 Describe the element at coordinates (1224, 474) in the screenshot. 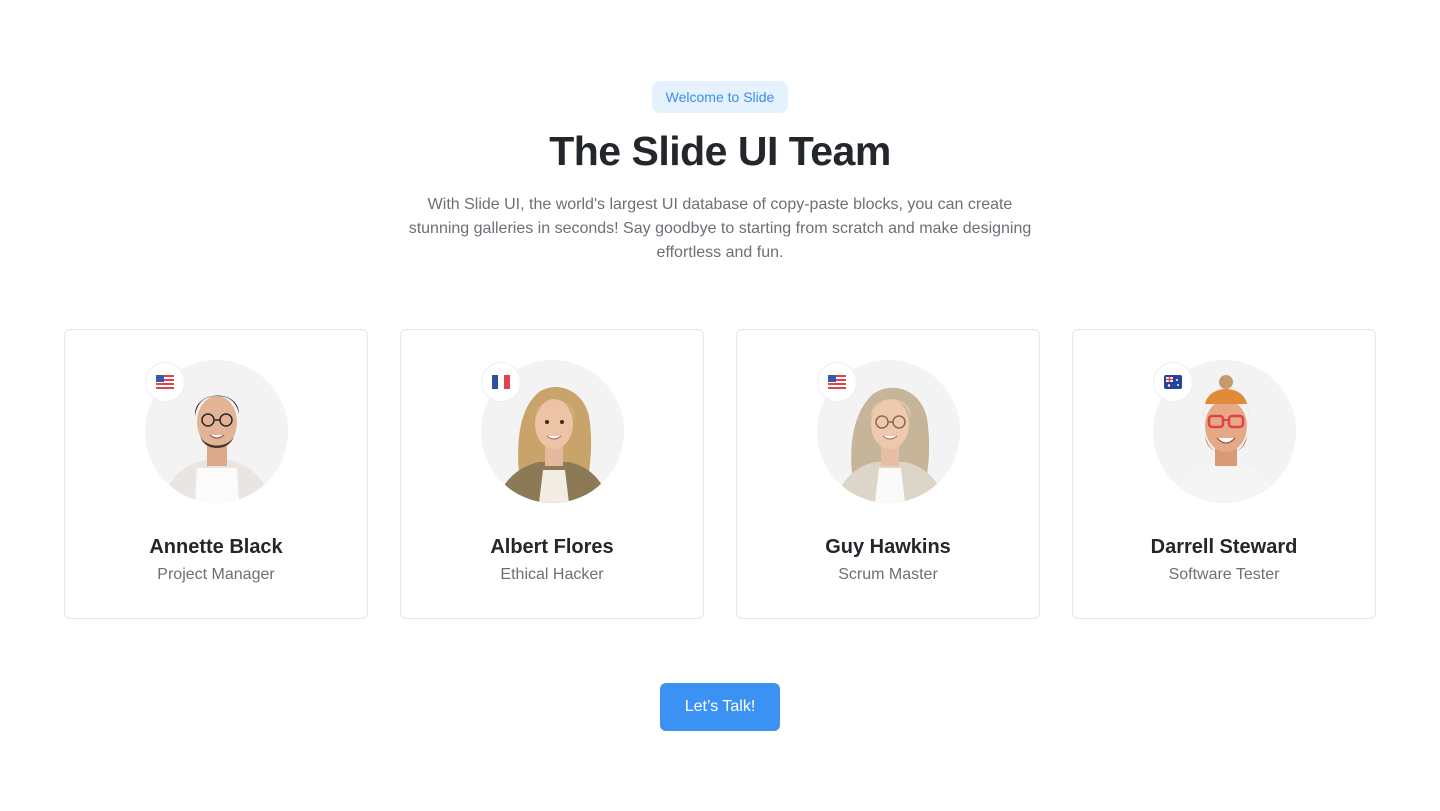

I see `team-card: Darrell Steward Software Tester` at that location.